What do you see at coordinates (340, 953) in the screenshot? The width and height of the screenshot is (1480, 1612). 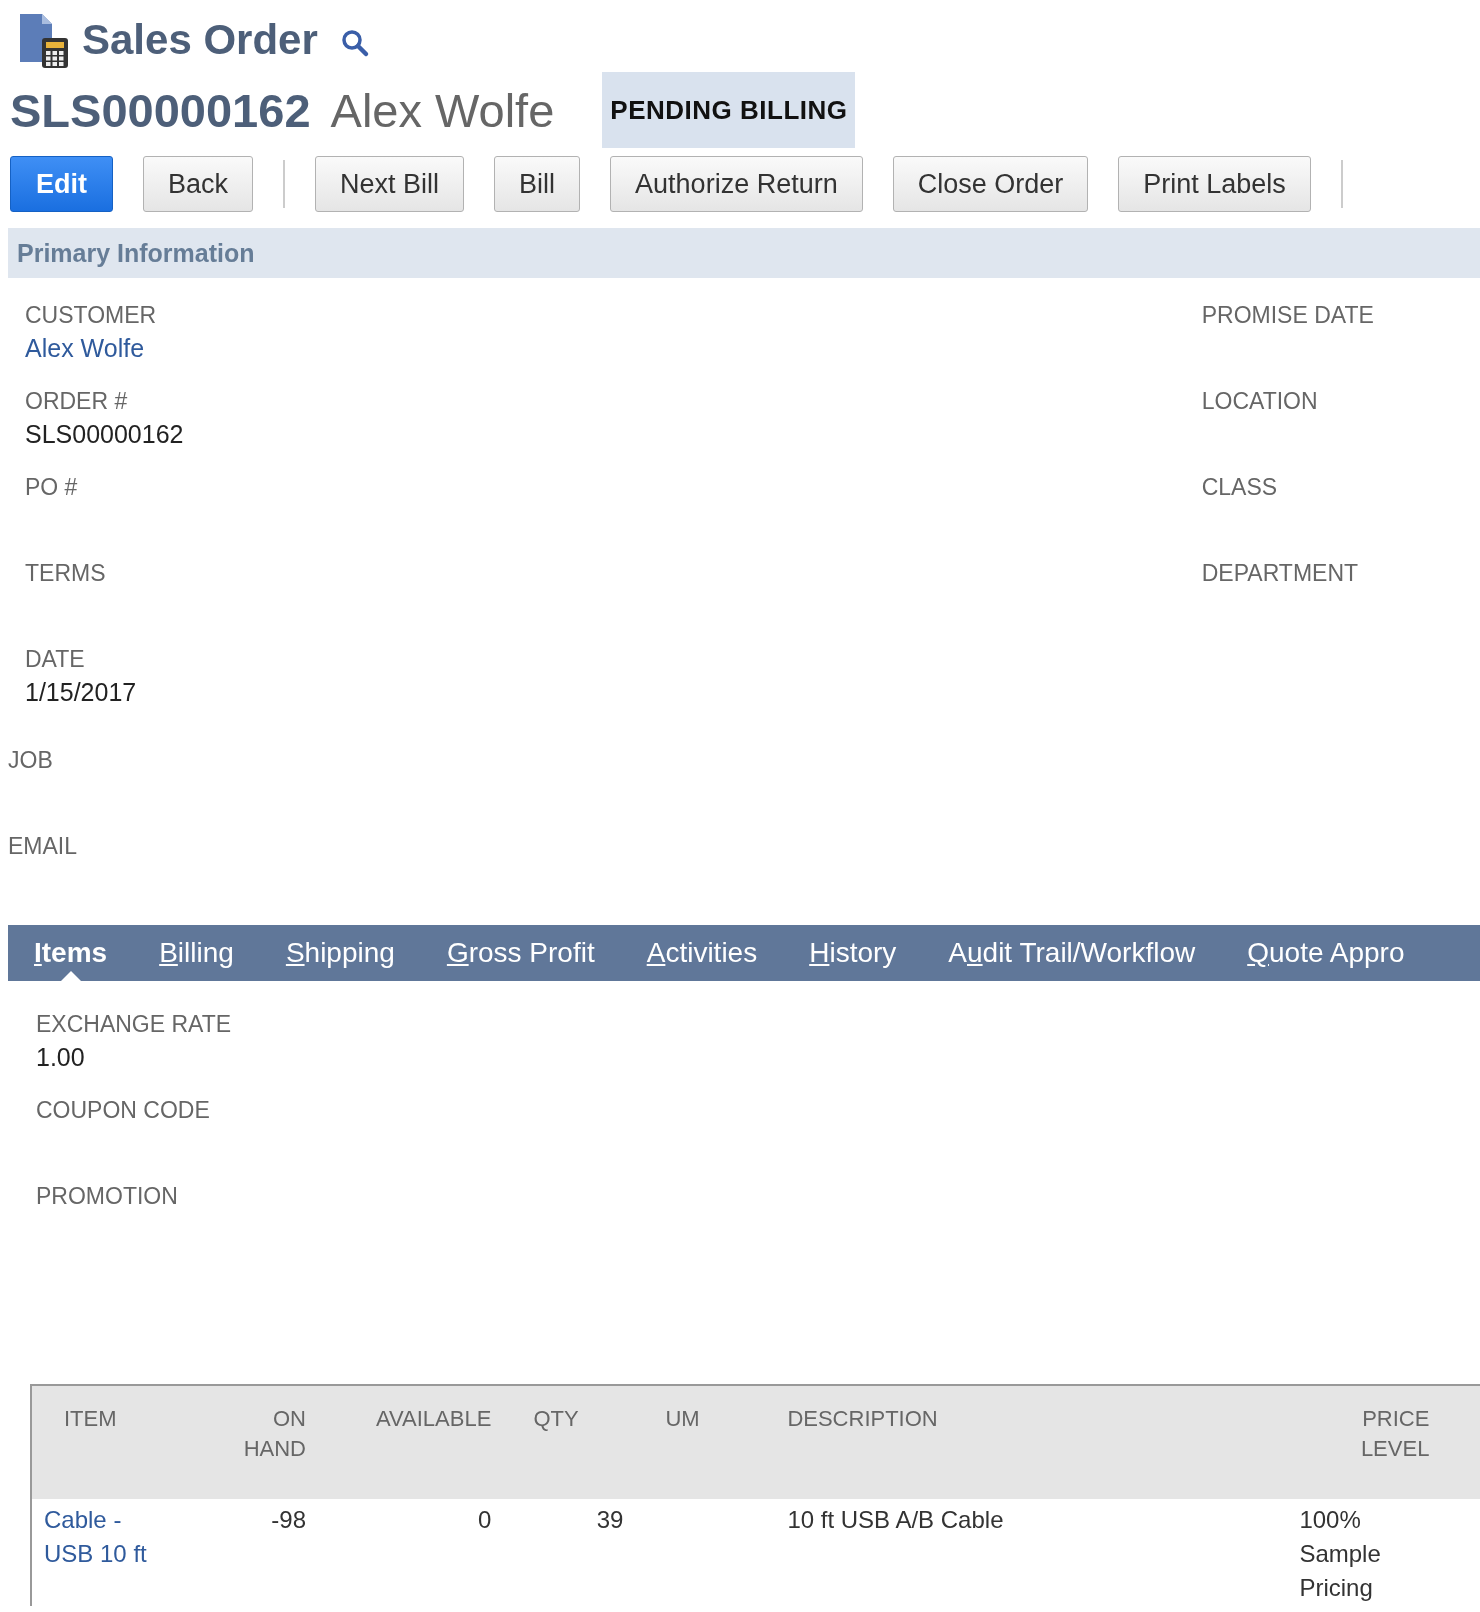 I see `tab: Shipping` at bounding box center [340, 953].